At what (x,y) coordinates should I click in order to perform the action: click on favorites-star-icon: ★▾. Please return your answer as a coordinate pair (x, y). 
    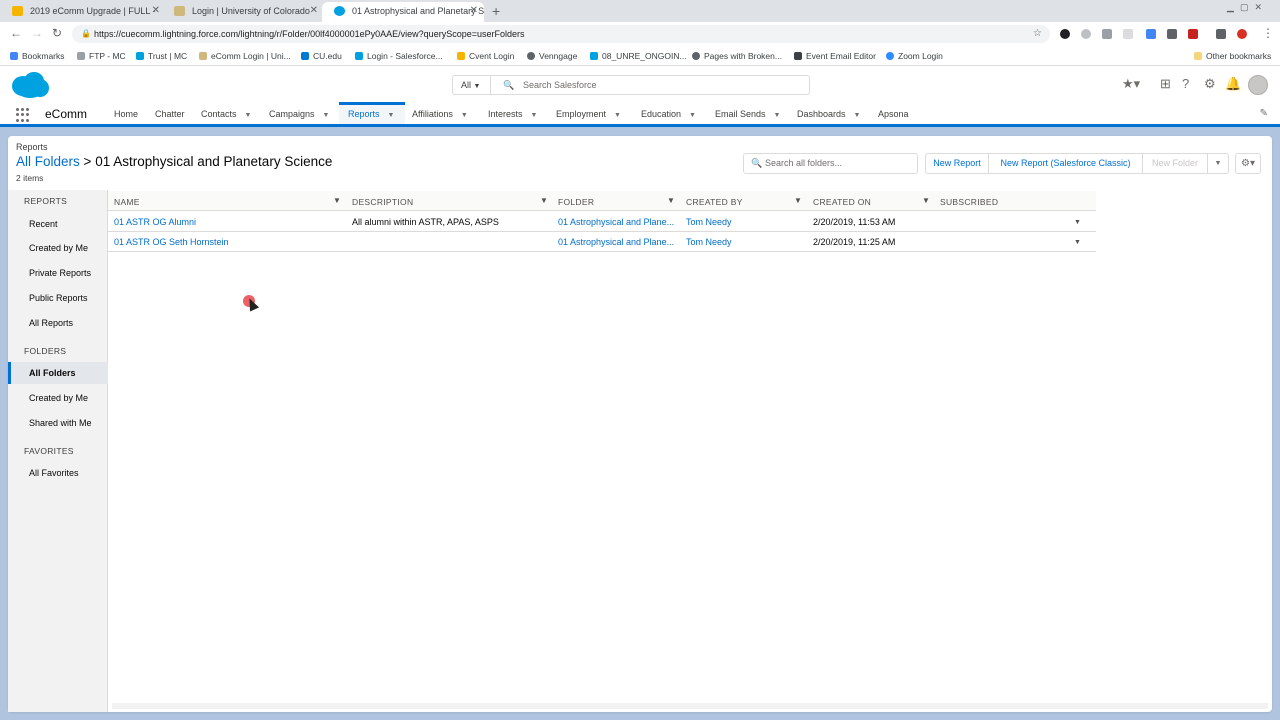
    Looking at the image, I should click on (1131, 84).